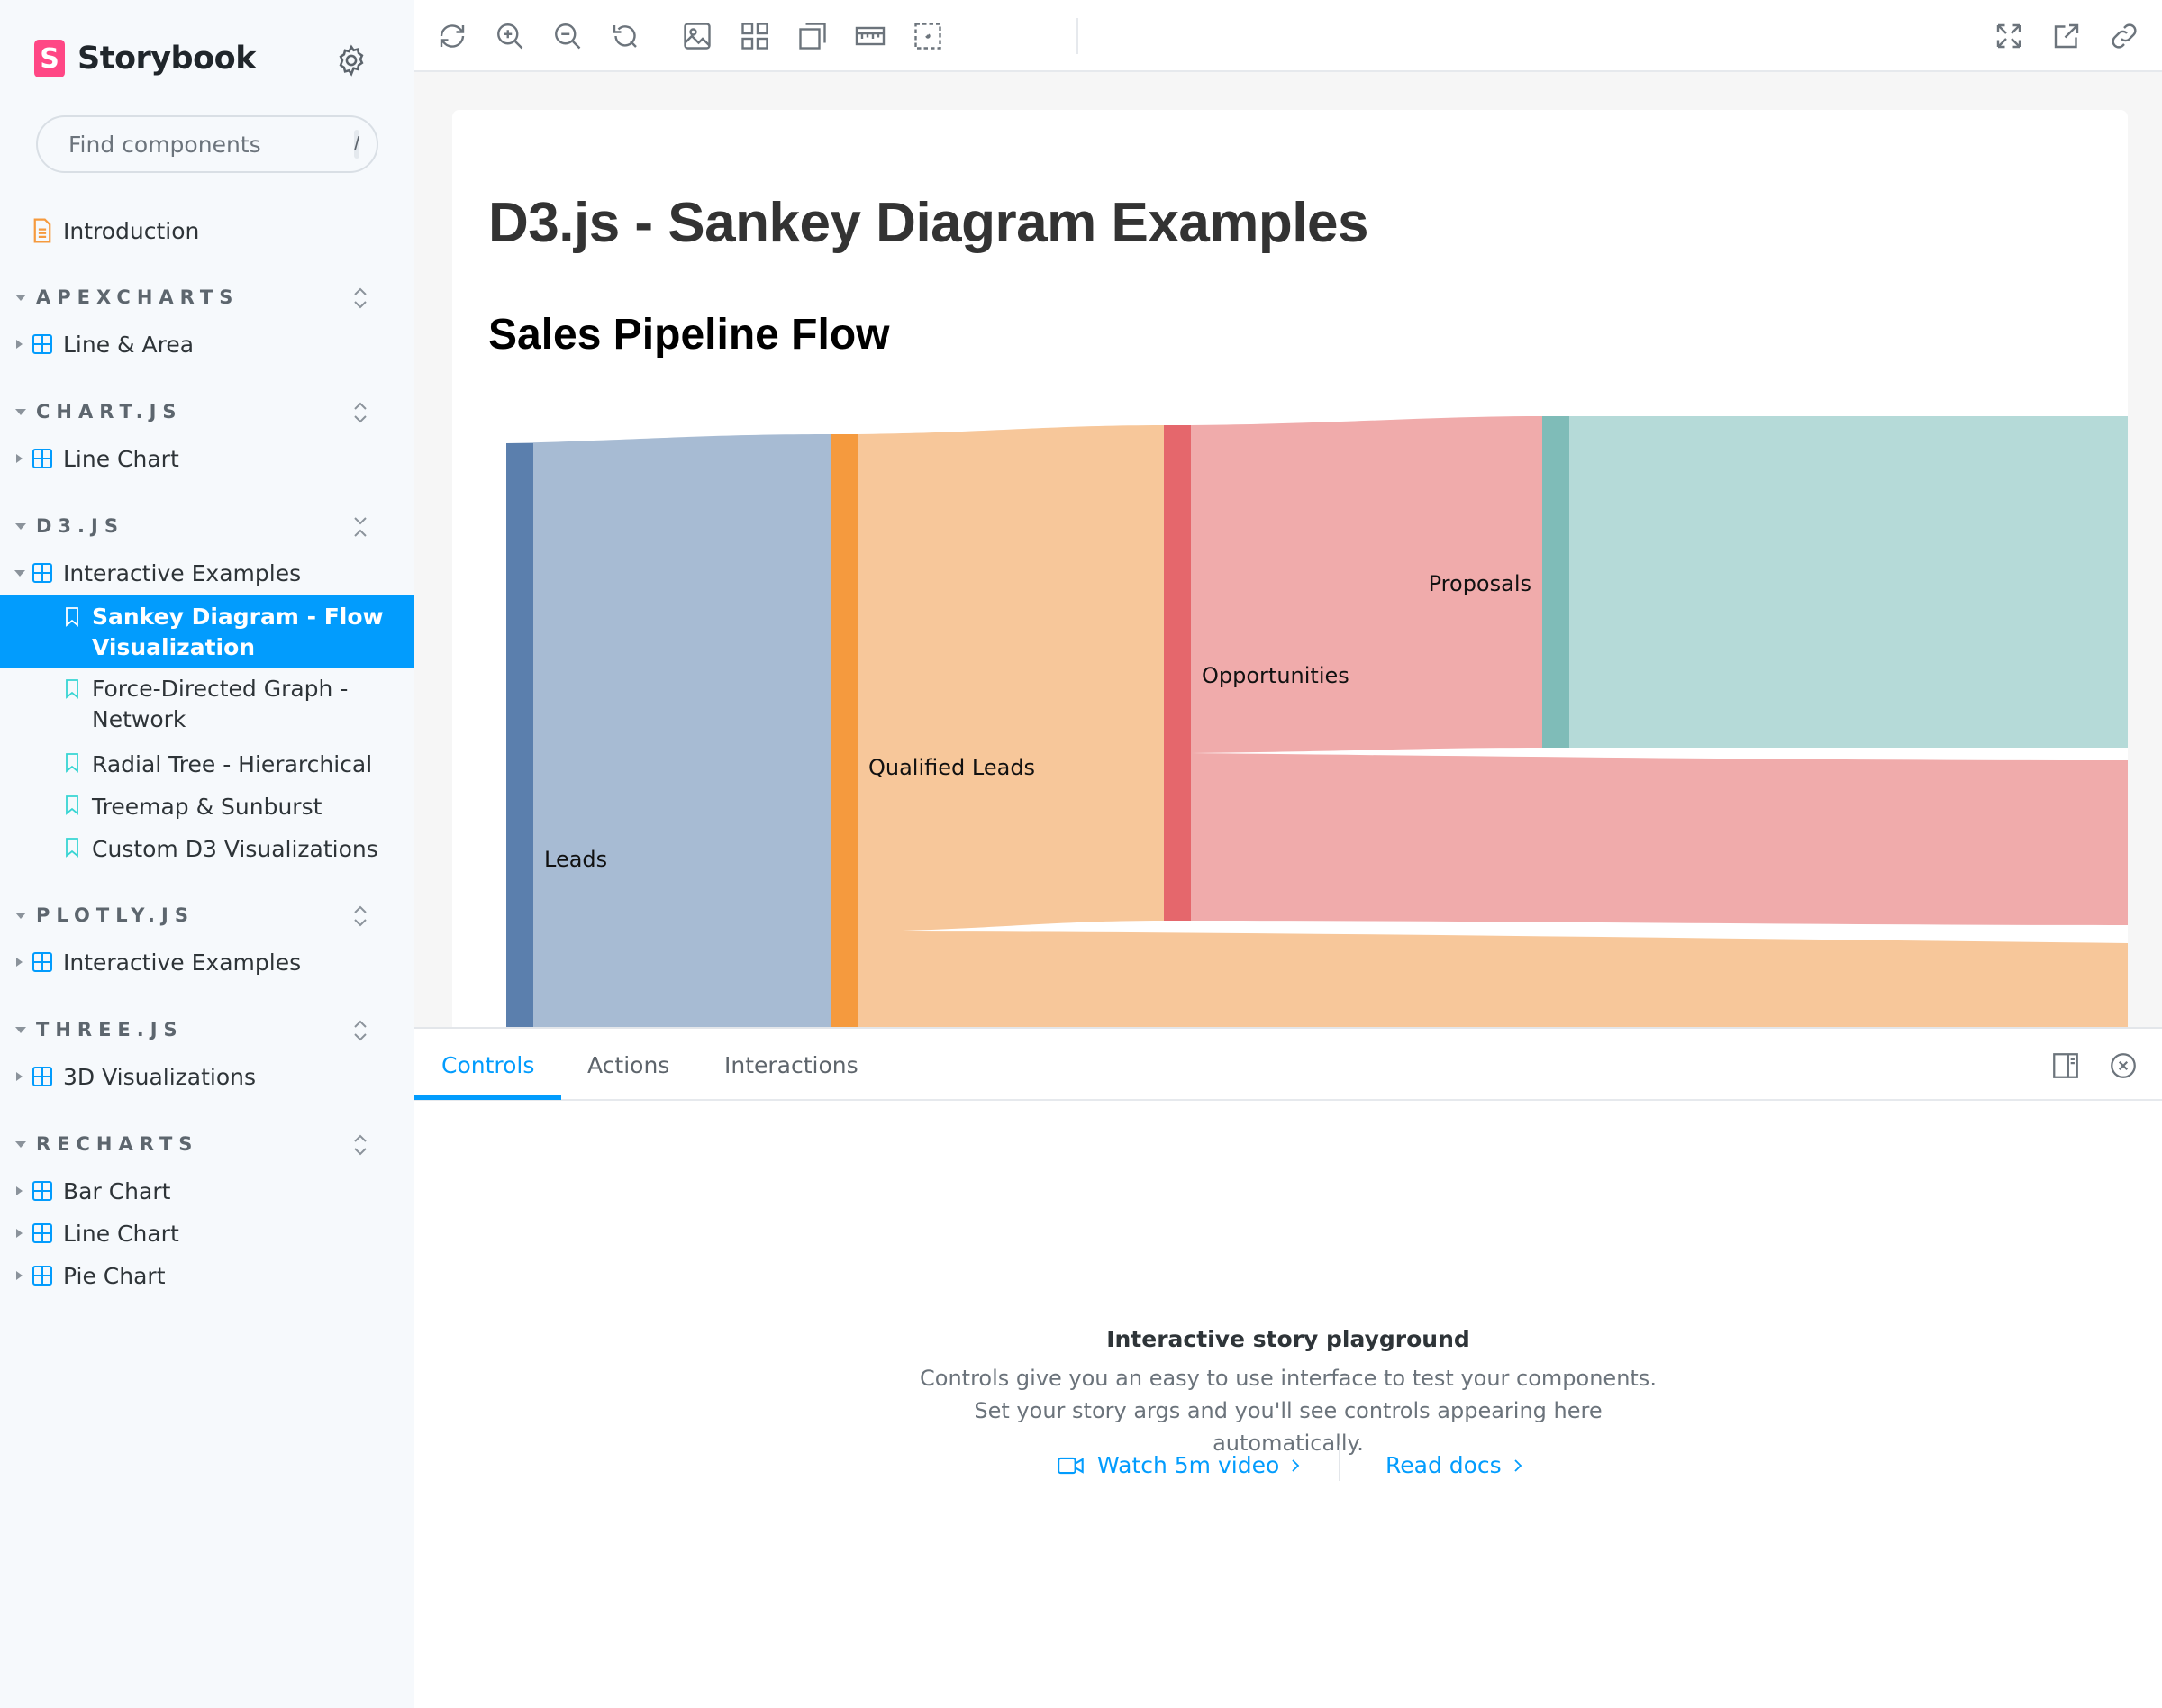 This screenshot has width=2162, height=1708. I want to click on link-opportunities-other, so click(1659, 839).